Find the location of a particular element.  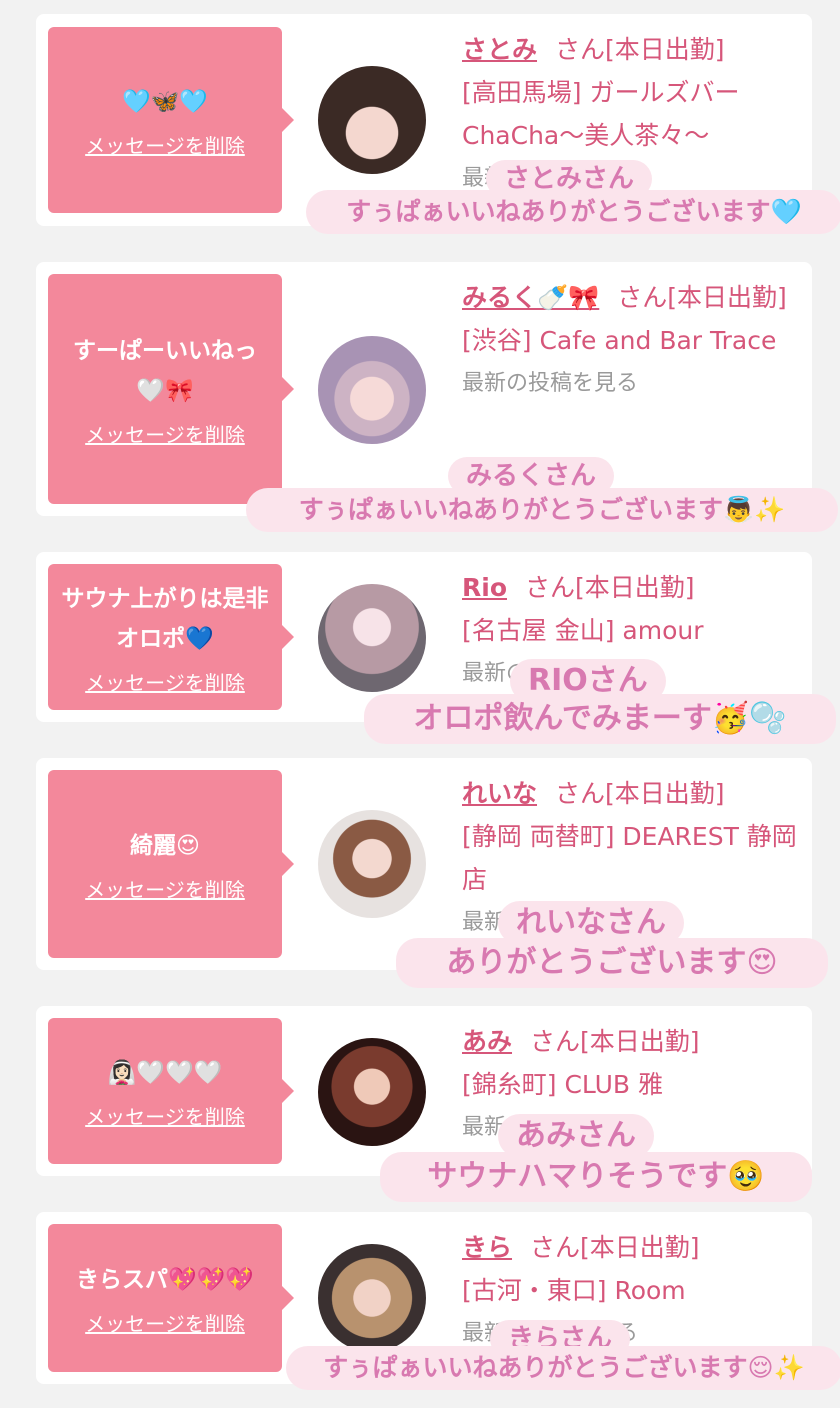

profile-name-link: あみ is located at coordinates (487, 1041).